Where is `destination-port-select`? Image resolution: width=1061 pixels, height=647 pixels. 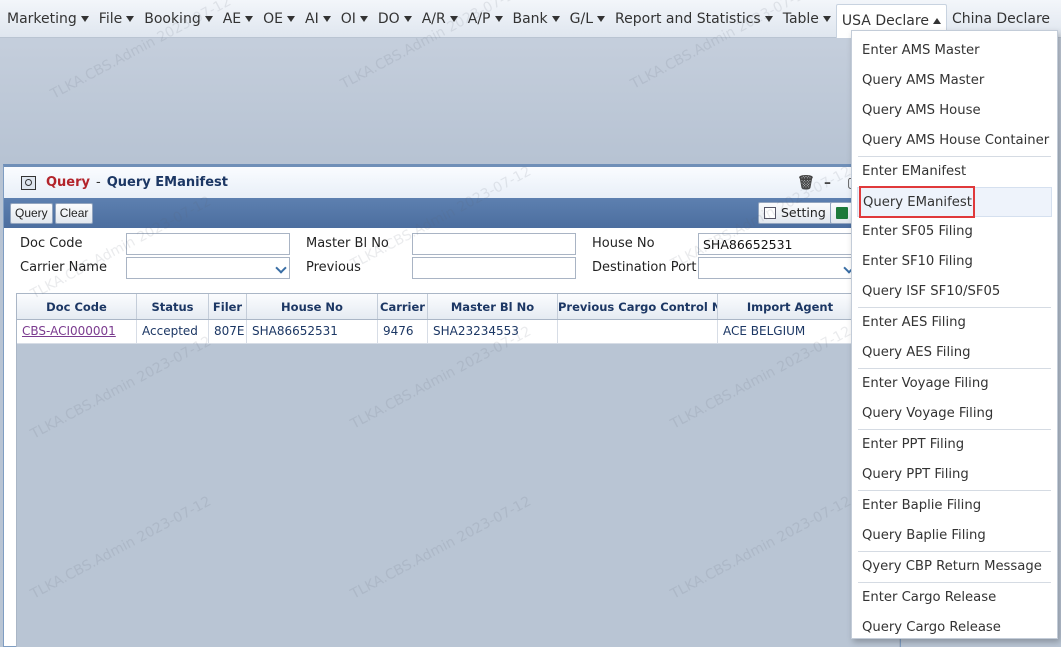 destination-port-select is located at coordinates (778, 268).